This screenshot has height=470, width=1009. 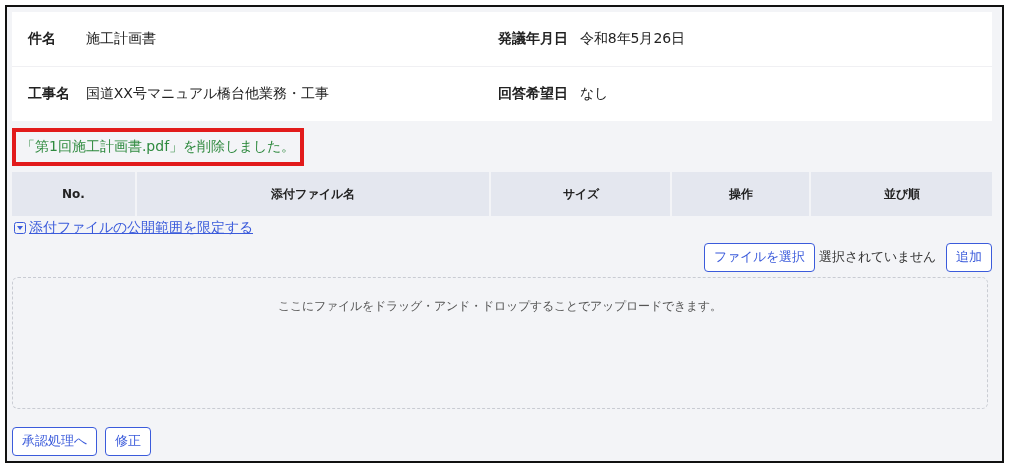 I want to click on column-header: 添付ファイル名, so click(x=313, y=194).